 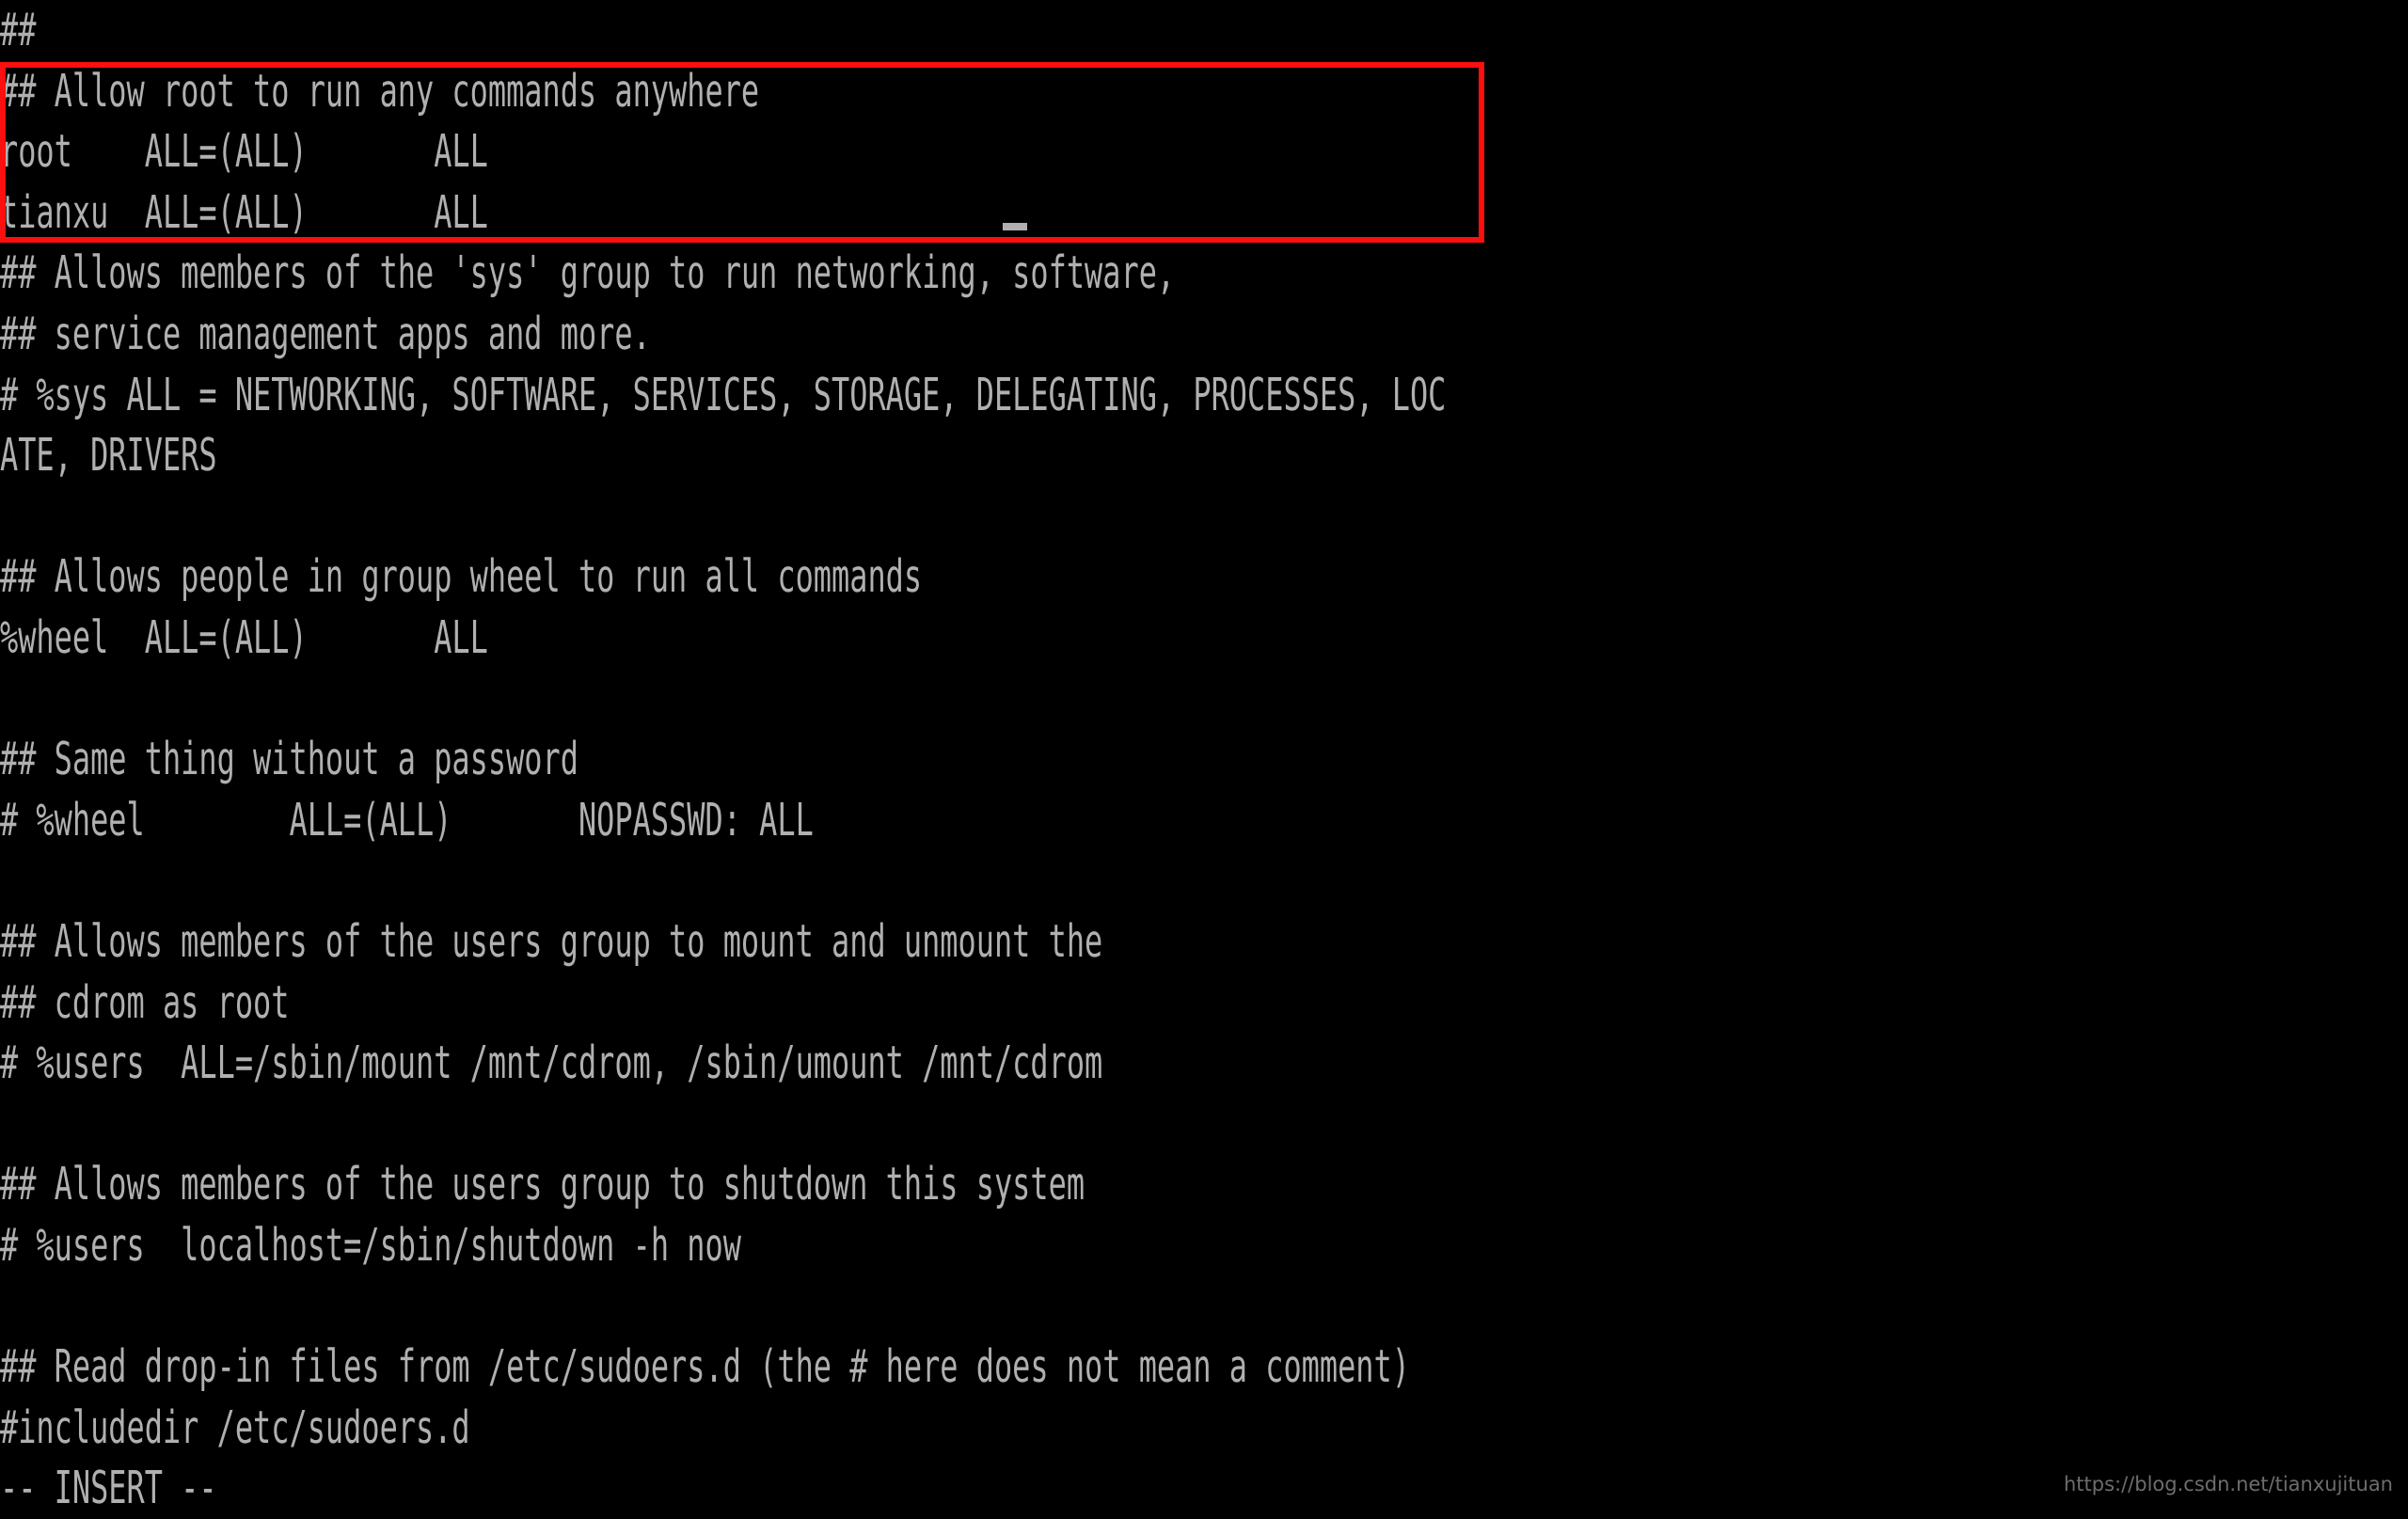 I want to click on terminal-line: # %users localhost=/sbin/shutdown -h now, so click(x=371, y=1245).